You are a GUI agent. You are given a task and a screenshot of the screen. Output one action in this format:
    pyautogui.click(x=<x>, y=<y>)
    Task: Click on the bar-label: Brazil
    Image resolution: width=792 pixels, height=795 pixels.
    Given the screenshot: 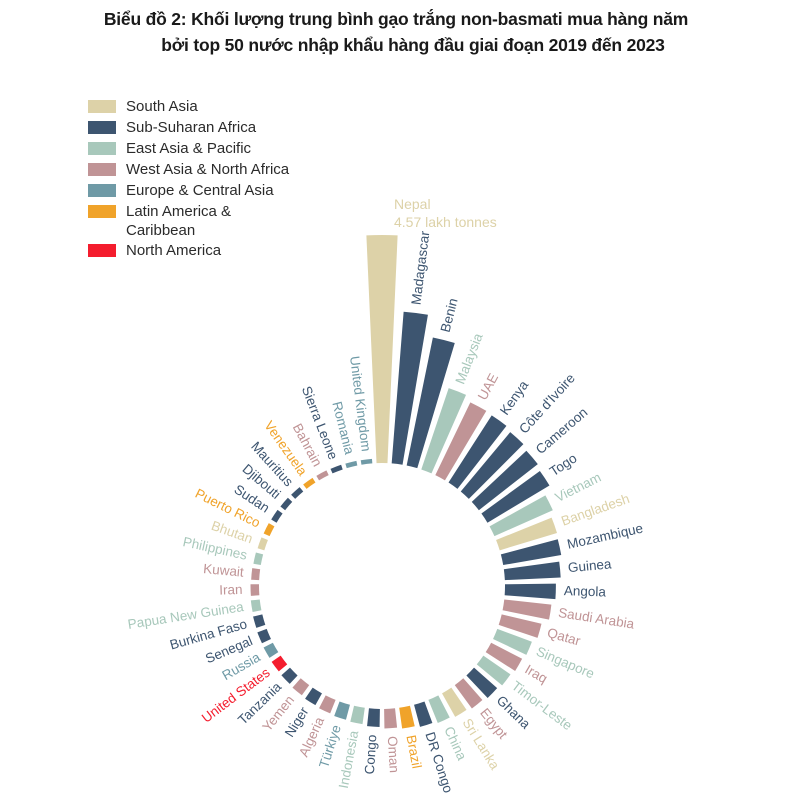 What is the action you would take?
    pyautogui.click(x=413, y=752)
    